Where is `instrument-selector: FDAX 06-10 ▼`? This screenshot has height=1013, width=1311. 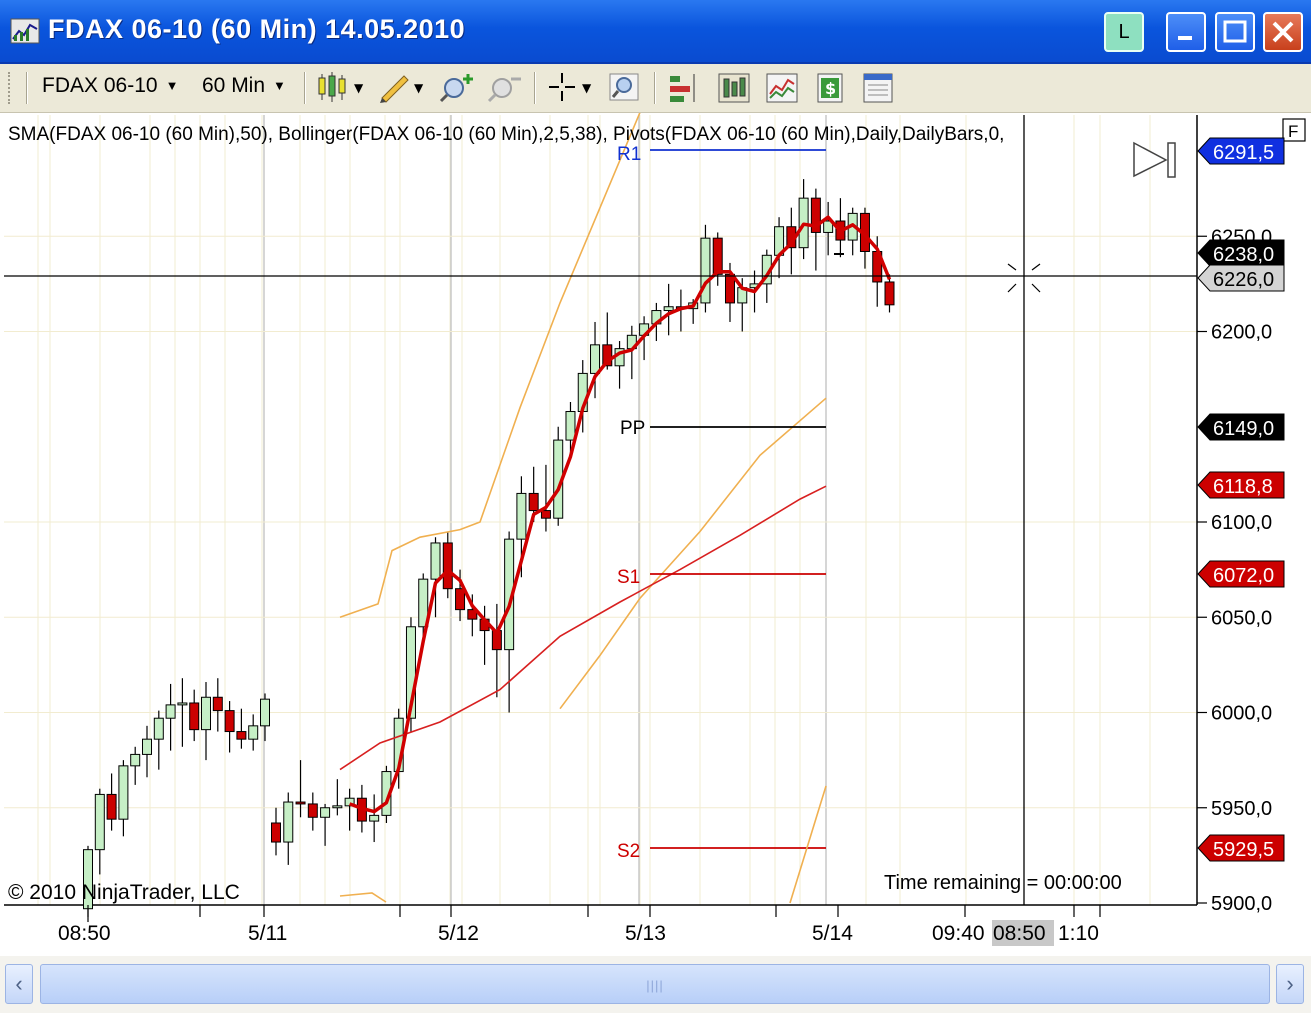
instrument-selector: FDAX 06-10 ▼ is located at coordinates (110, 86).